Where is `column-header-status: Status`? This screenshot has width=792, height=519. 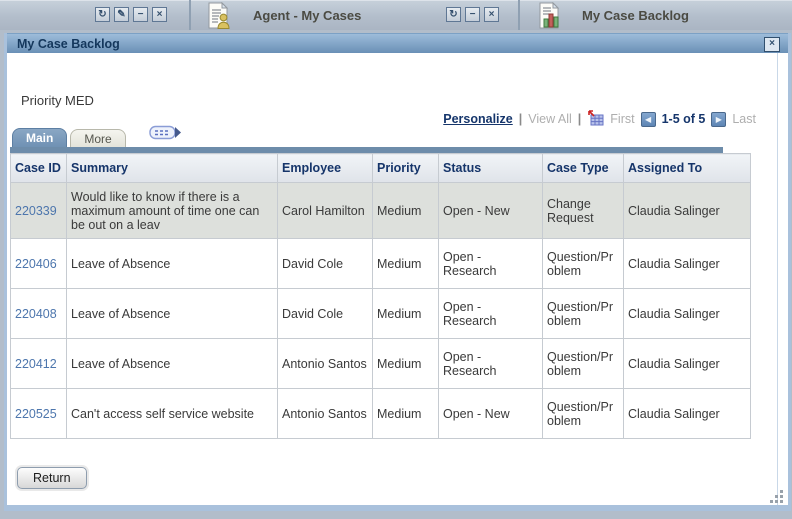
column-header-status: Status is located at coordinates (490, 168).